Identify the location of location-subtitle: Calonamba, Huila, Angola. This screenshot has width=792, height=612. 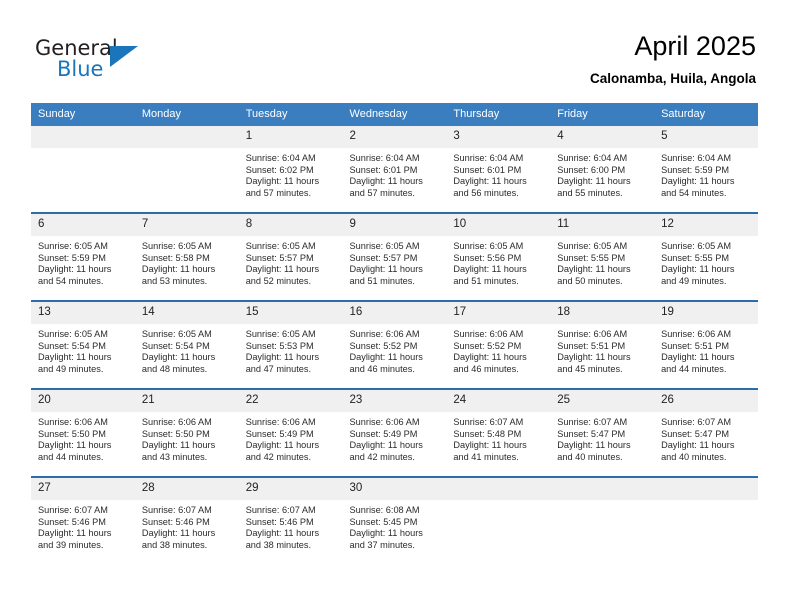
(672, 78).